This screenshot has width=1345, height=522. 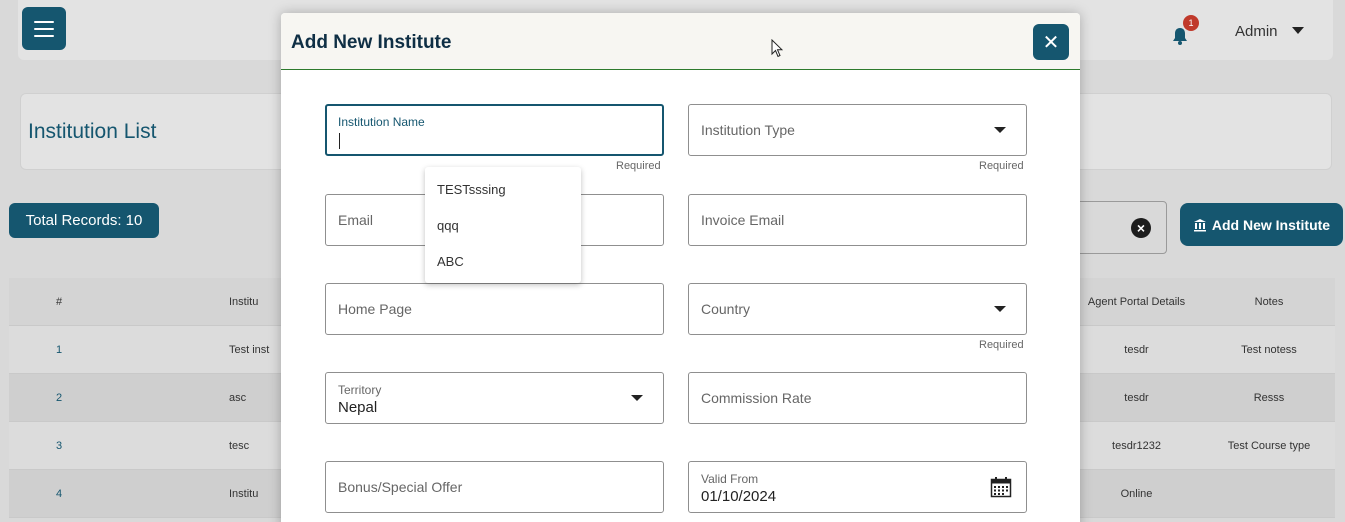 What do you see at coordinates (1051, 42) in the screenshot?
I see `close-icon: ✕` at bounding box center [1051, 42].